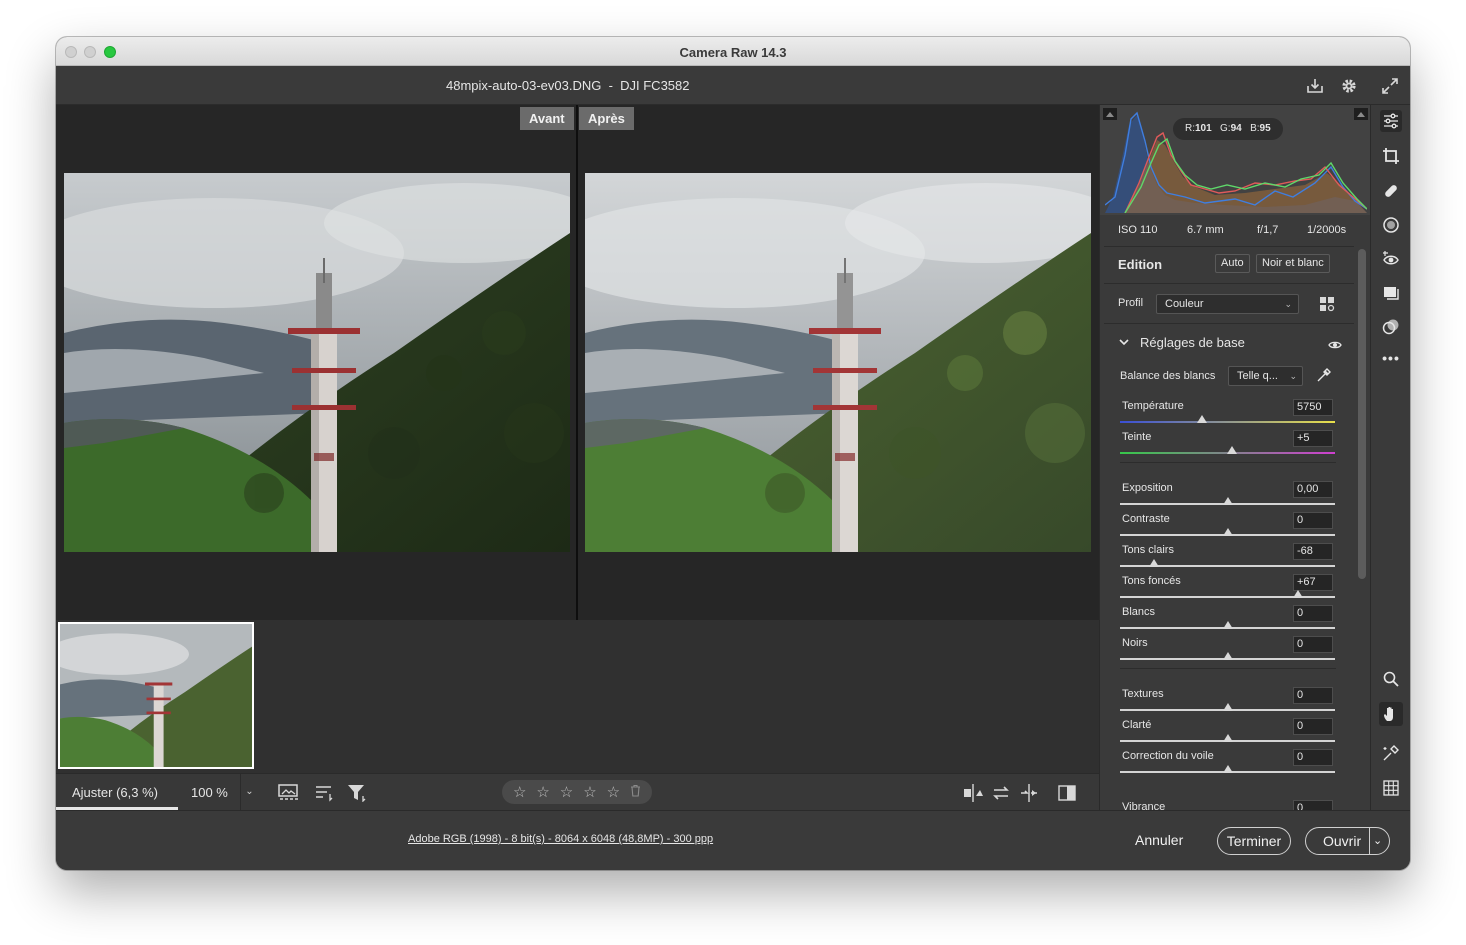 The width and height of the screenshot is (1466, 945). I want to click on slider-value-field: +67, so click(1313, 582).